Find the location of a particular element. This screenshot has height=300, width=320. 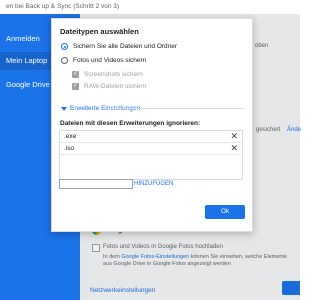

list-item: .exe ✕ is located at coordinates (151, 137).